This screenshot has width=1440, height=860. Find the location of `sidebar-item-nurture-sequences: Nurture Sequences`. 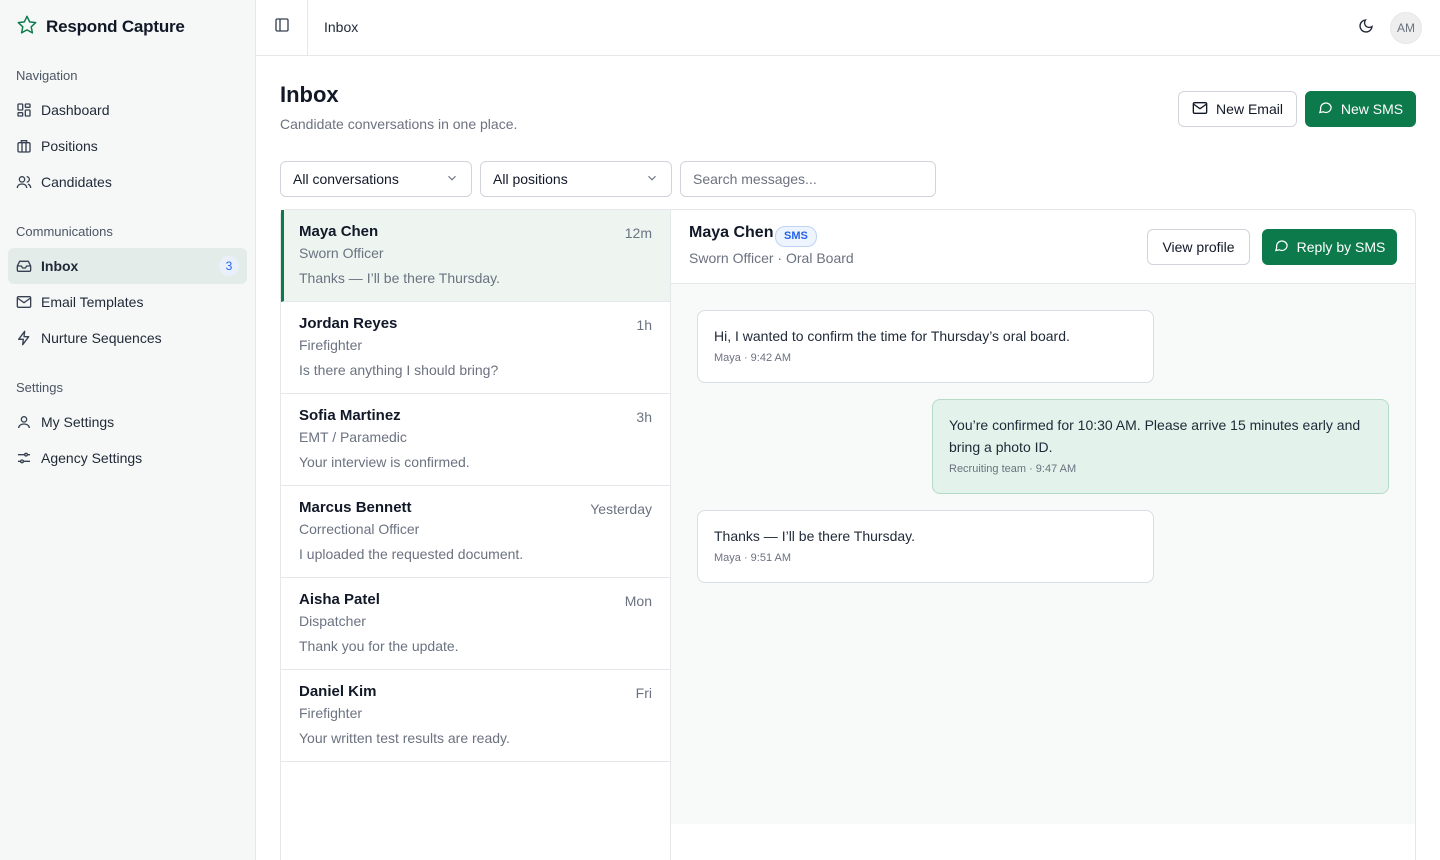

sidebar-item-nurture-sequences: Nurture Sequences is located at coordinates (127, 338).